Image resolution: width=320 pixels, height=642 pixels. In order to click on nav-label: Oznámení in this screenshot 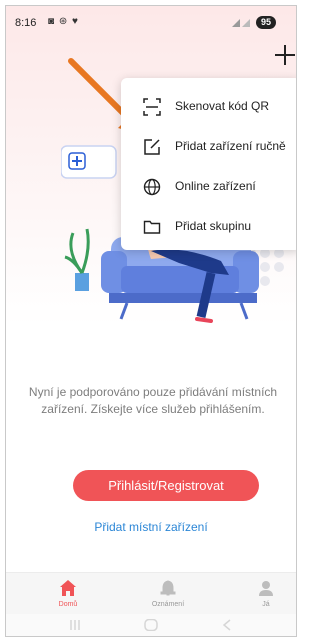, I will do `click(168, 604)`.